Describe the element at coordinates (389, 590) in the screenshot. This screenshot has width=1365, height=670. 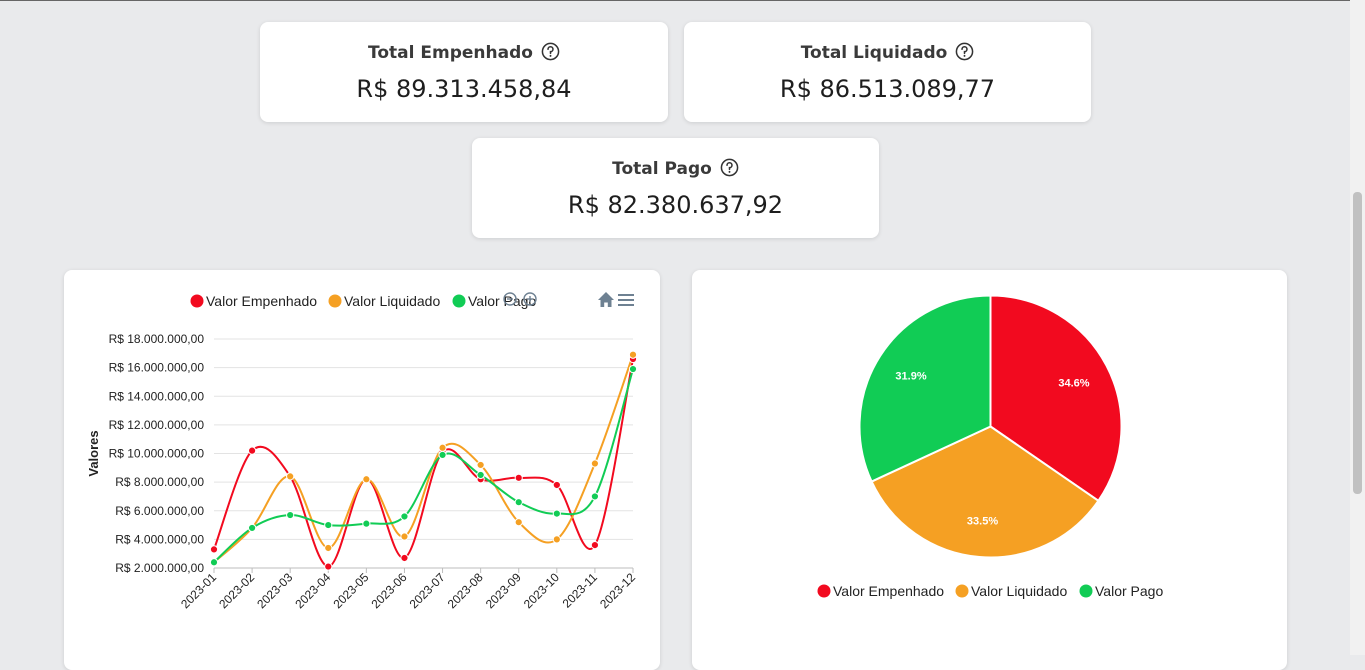
I see `x-tick-label: 2023-06` at that location.